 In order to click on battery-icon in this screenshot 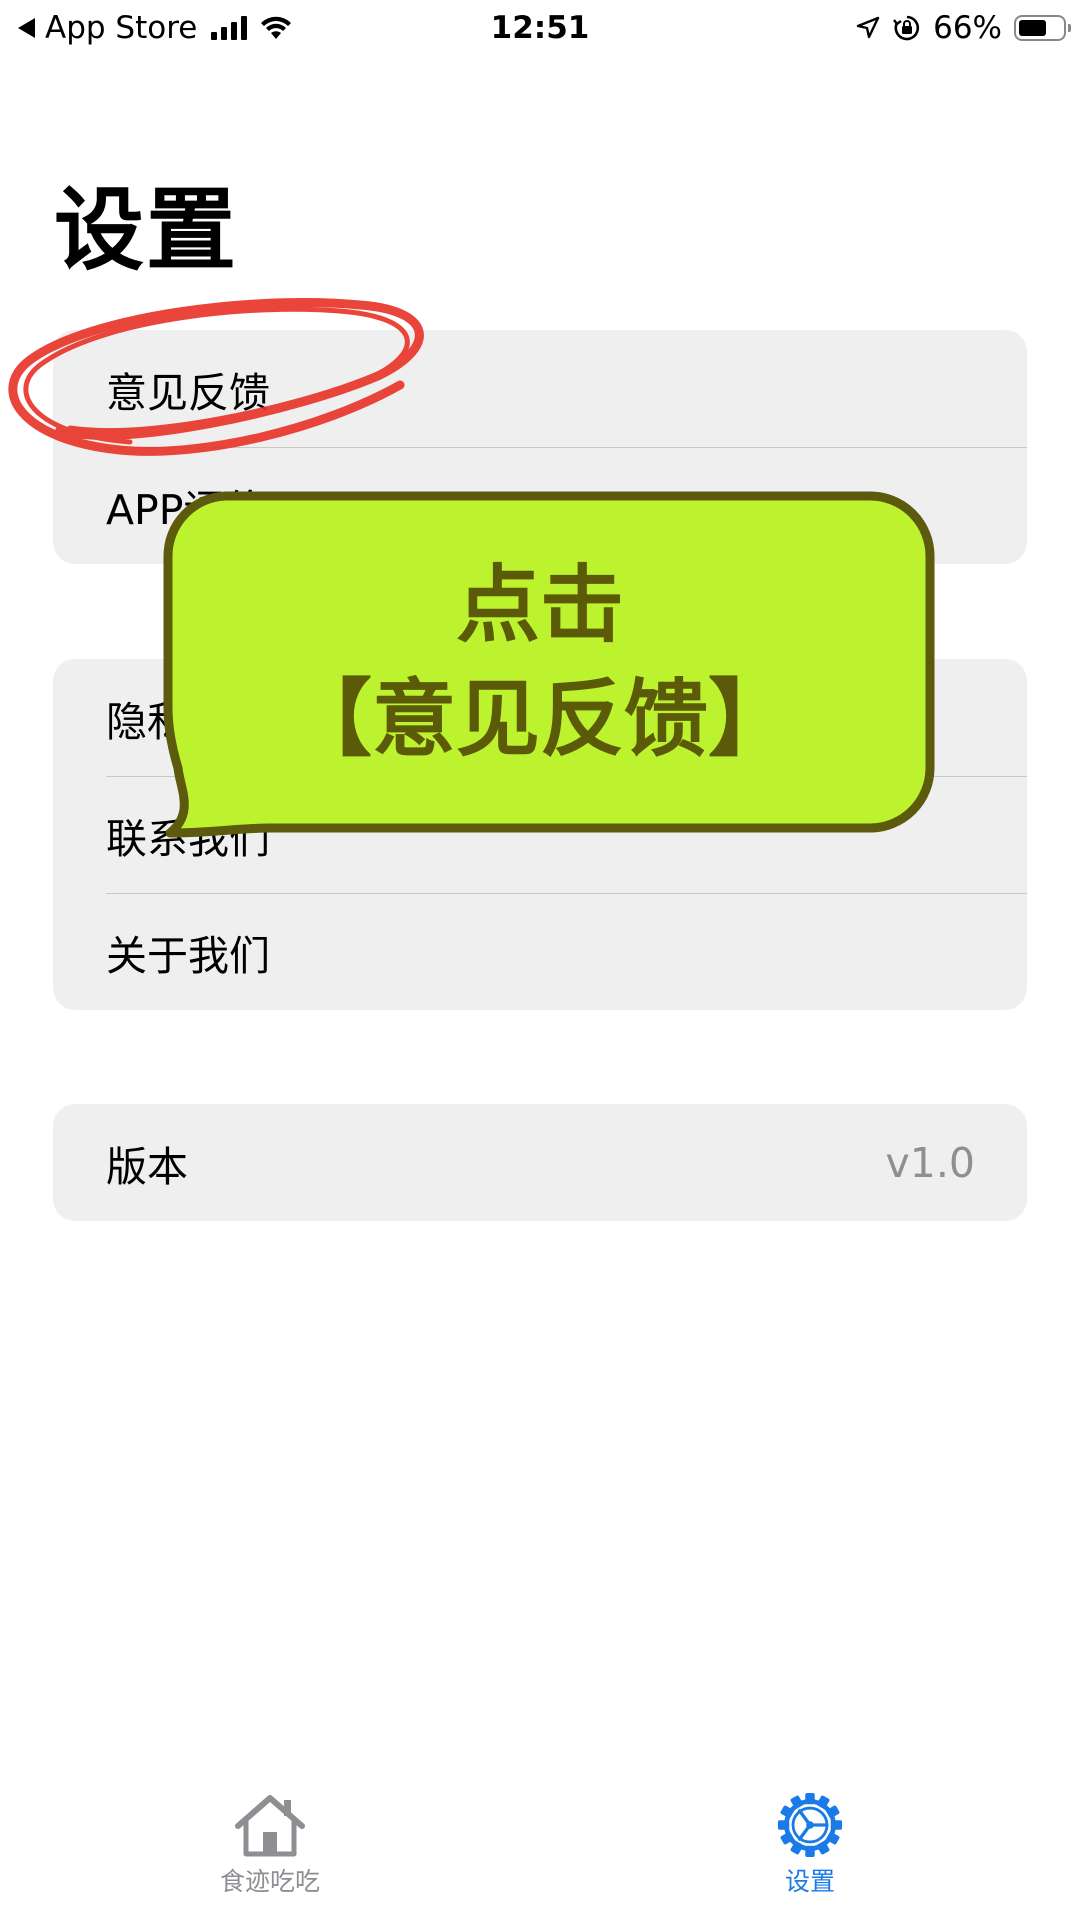, I will do `click(1042, 28)`.